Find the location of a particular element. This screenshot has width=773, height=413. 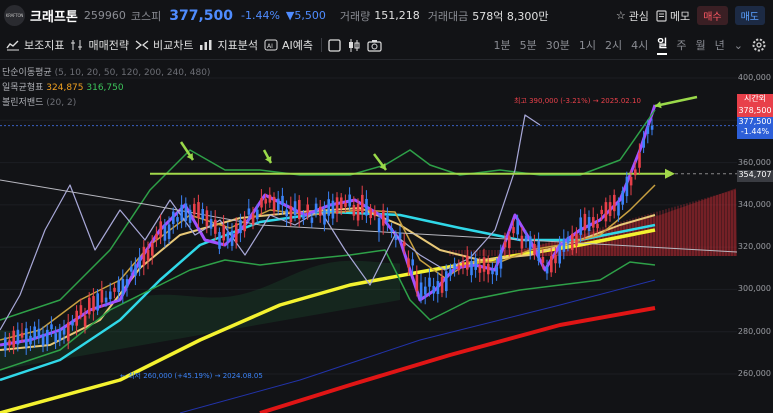

high-annotation: 최고 390,000 (-3.21%) → 2025.02.10 is located at coordinates (577, 100).